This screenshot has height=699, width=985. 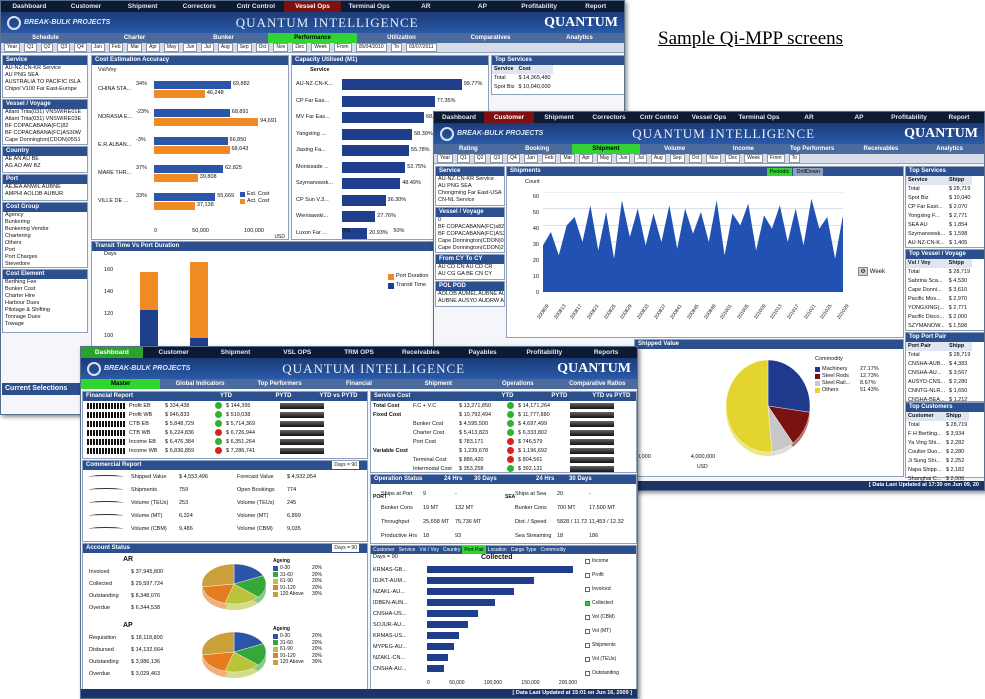 What do you see at coordinates (45, 215) in the screenshot?
I see `list-item: Agency` at bounding box center [45, 215].